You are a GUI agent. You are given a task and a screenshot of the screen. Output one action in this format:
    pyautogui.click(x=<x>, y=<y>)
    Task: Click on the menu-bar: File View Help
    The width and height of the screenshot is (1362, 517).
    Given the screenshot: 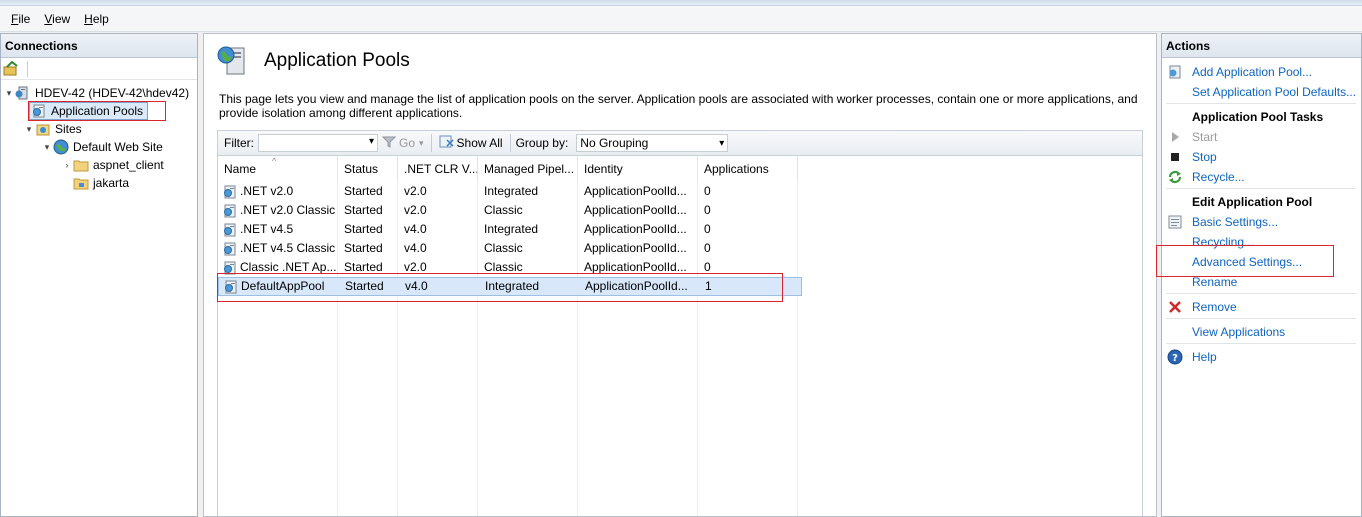 What is the action you would take?
    pyautogui.click(x=681, y=19)
    